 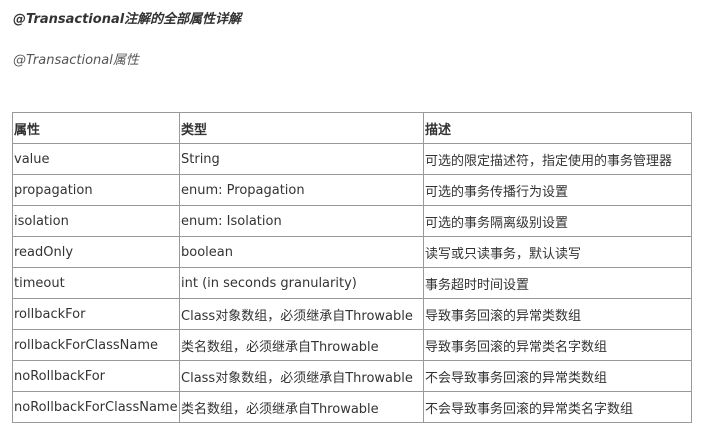 I want to click on cell-attribute: timeout, so click(x=96, y=283).